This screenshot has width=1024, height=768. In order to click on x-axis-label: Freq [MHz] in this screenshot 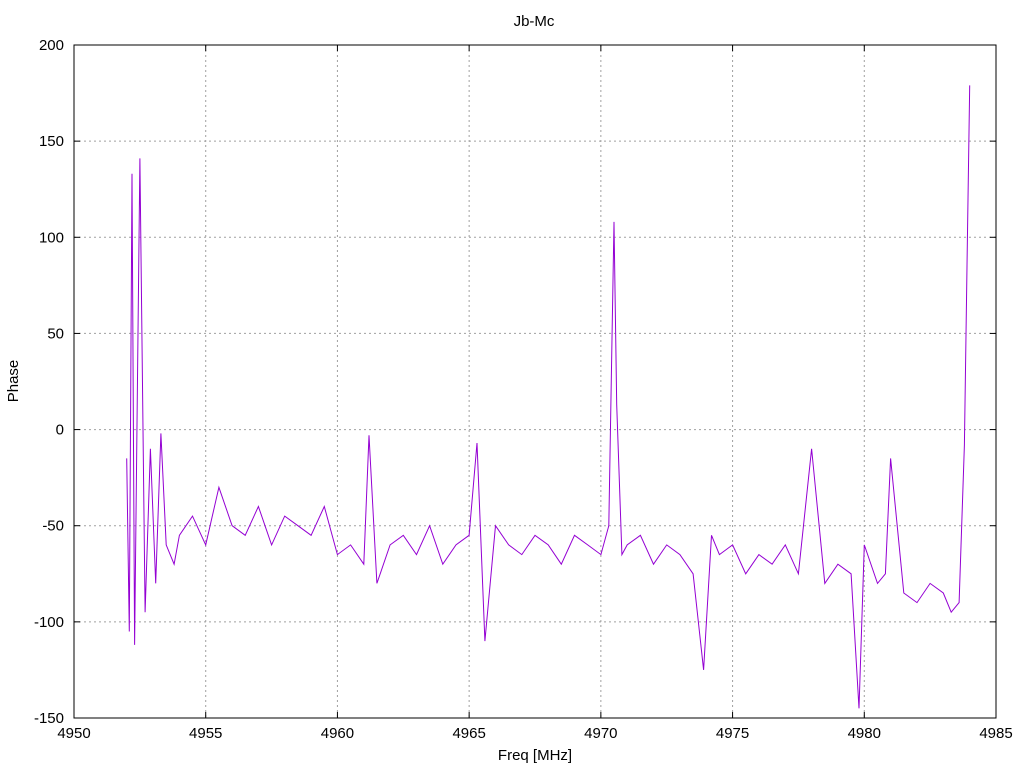, I will do `click(535, 755)`.